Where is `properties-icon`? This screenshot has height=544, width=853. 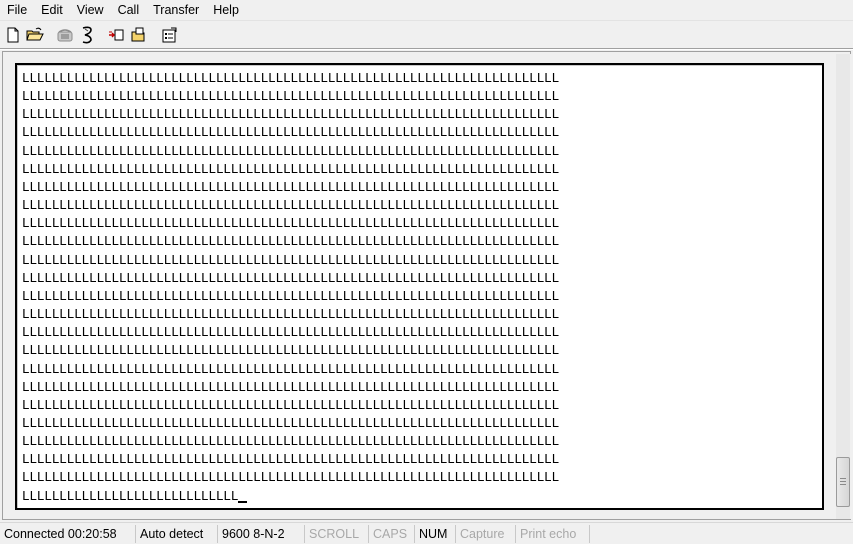
properties-icon is located at coordinates (169, 35).